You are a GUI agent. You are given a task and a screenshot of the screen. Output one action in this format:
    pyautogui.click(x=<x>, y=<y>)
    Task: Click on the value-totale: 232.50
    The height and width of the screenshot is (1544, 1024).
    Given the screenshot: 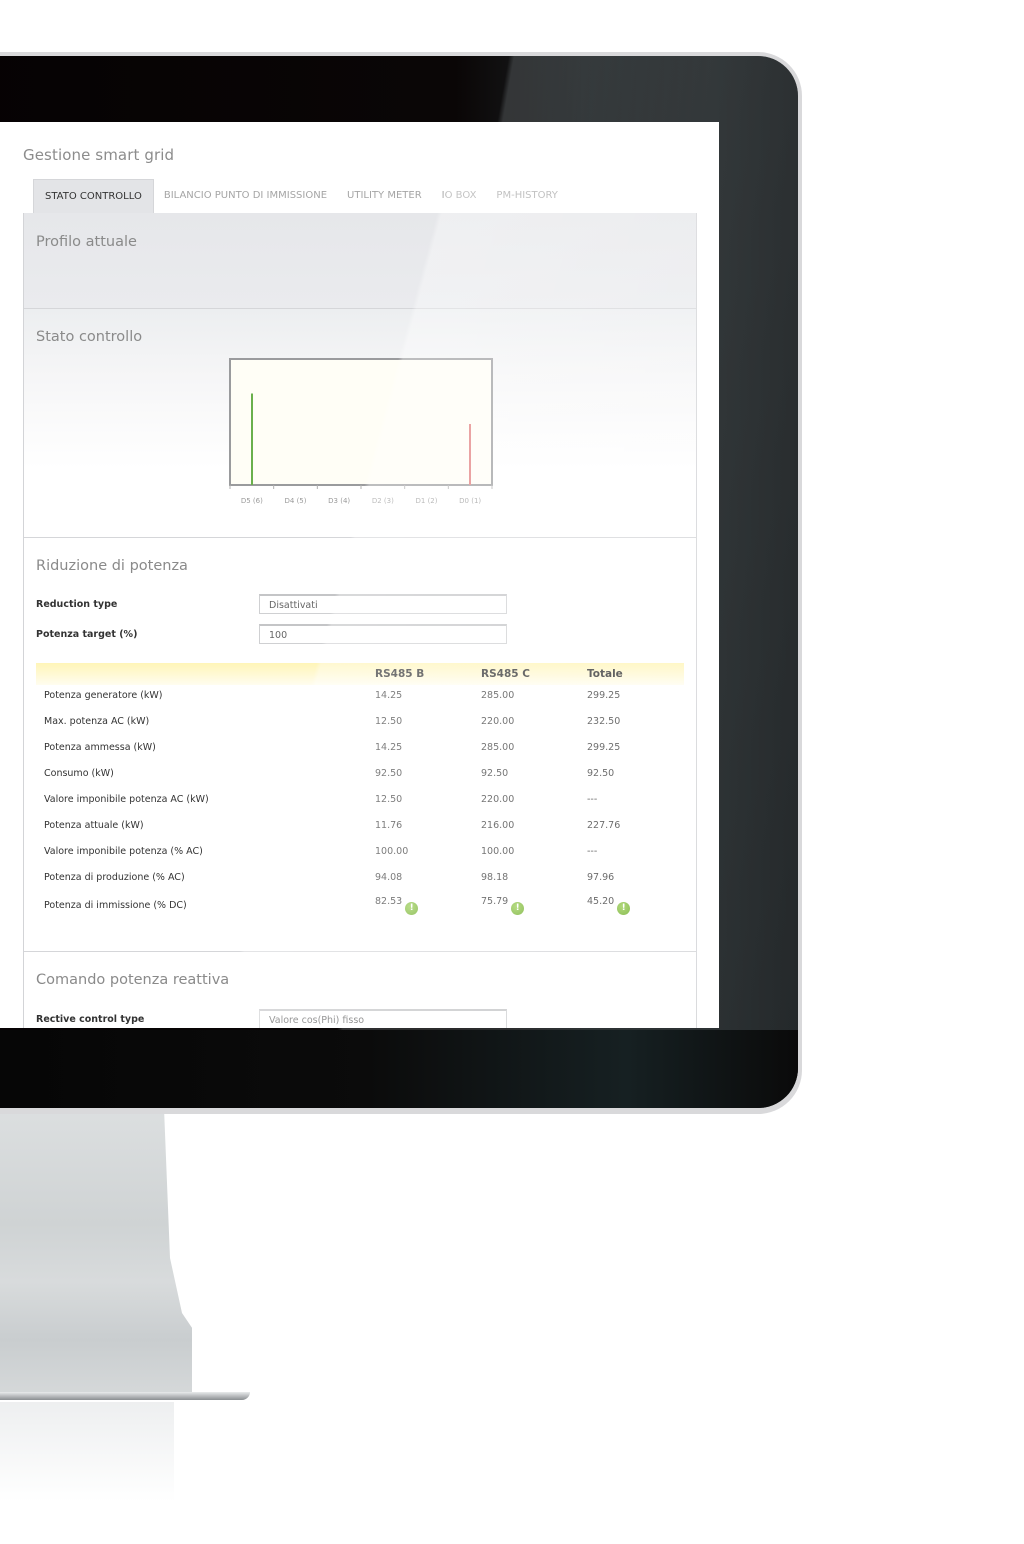 What is the action you would take?
    pyautogui.click(x=603, y=721)
    